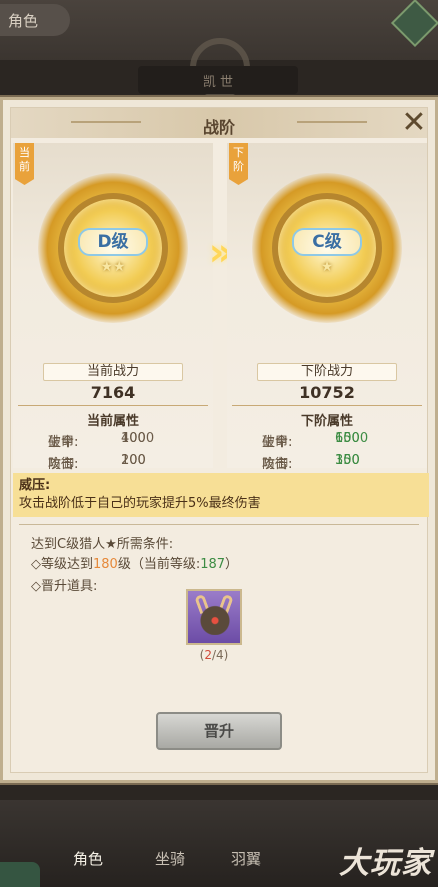  Describe the element at coordinates (414, 123) in the screenshot. I see `close-icon: ✕` at that location.